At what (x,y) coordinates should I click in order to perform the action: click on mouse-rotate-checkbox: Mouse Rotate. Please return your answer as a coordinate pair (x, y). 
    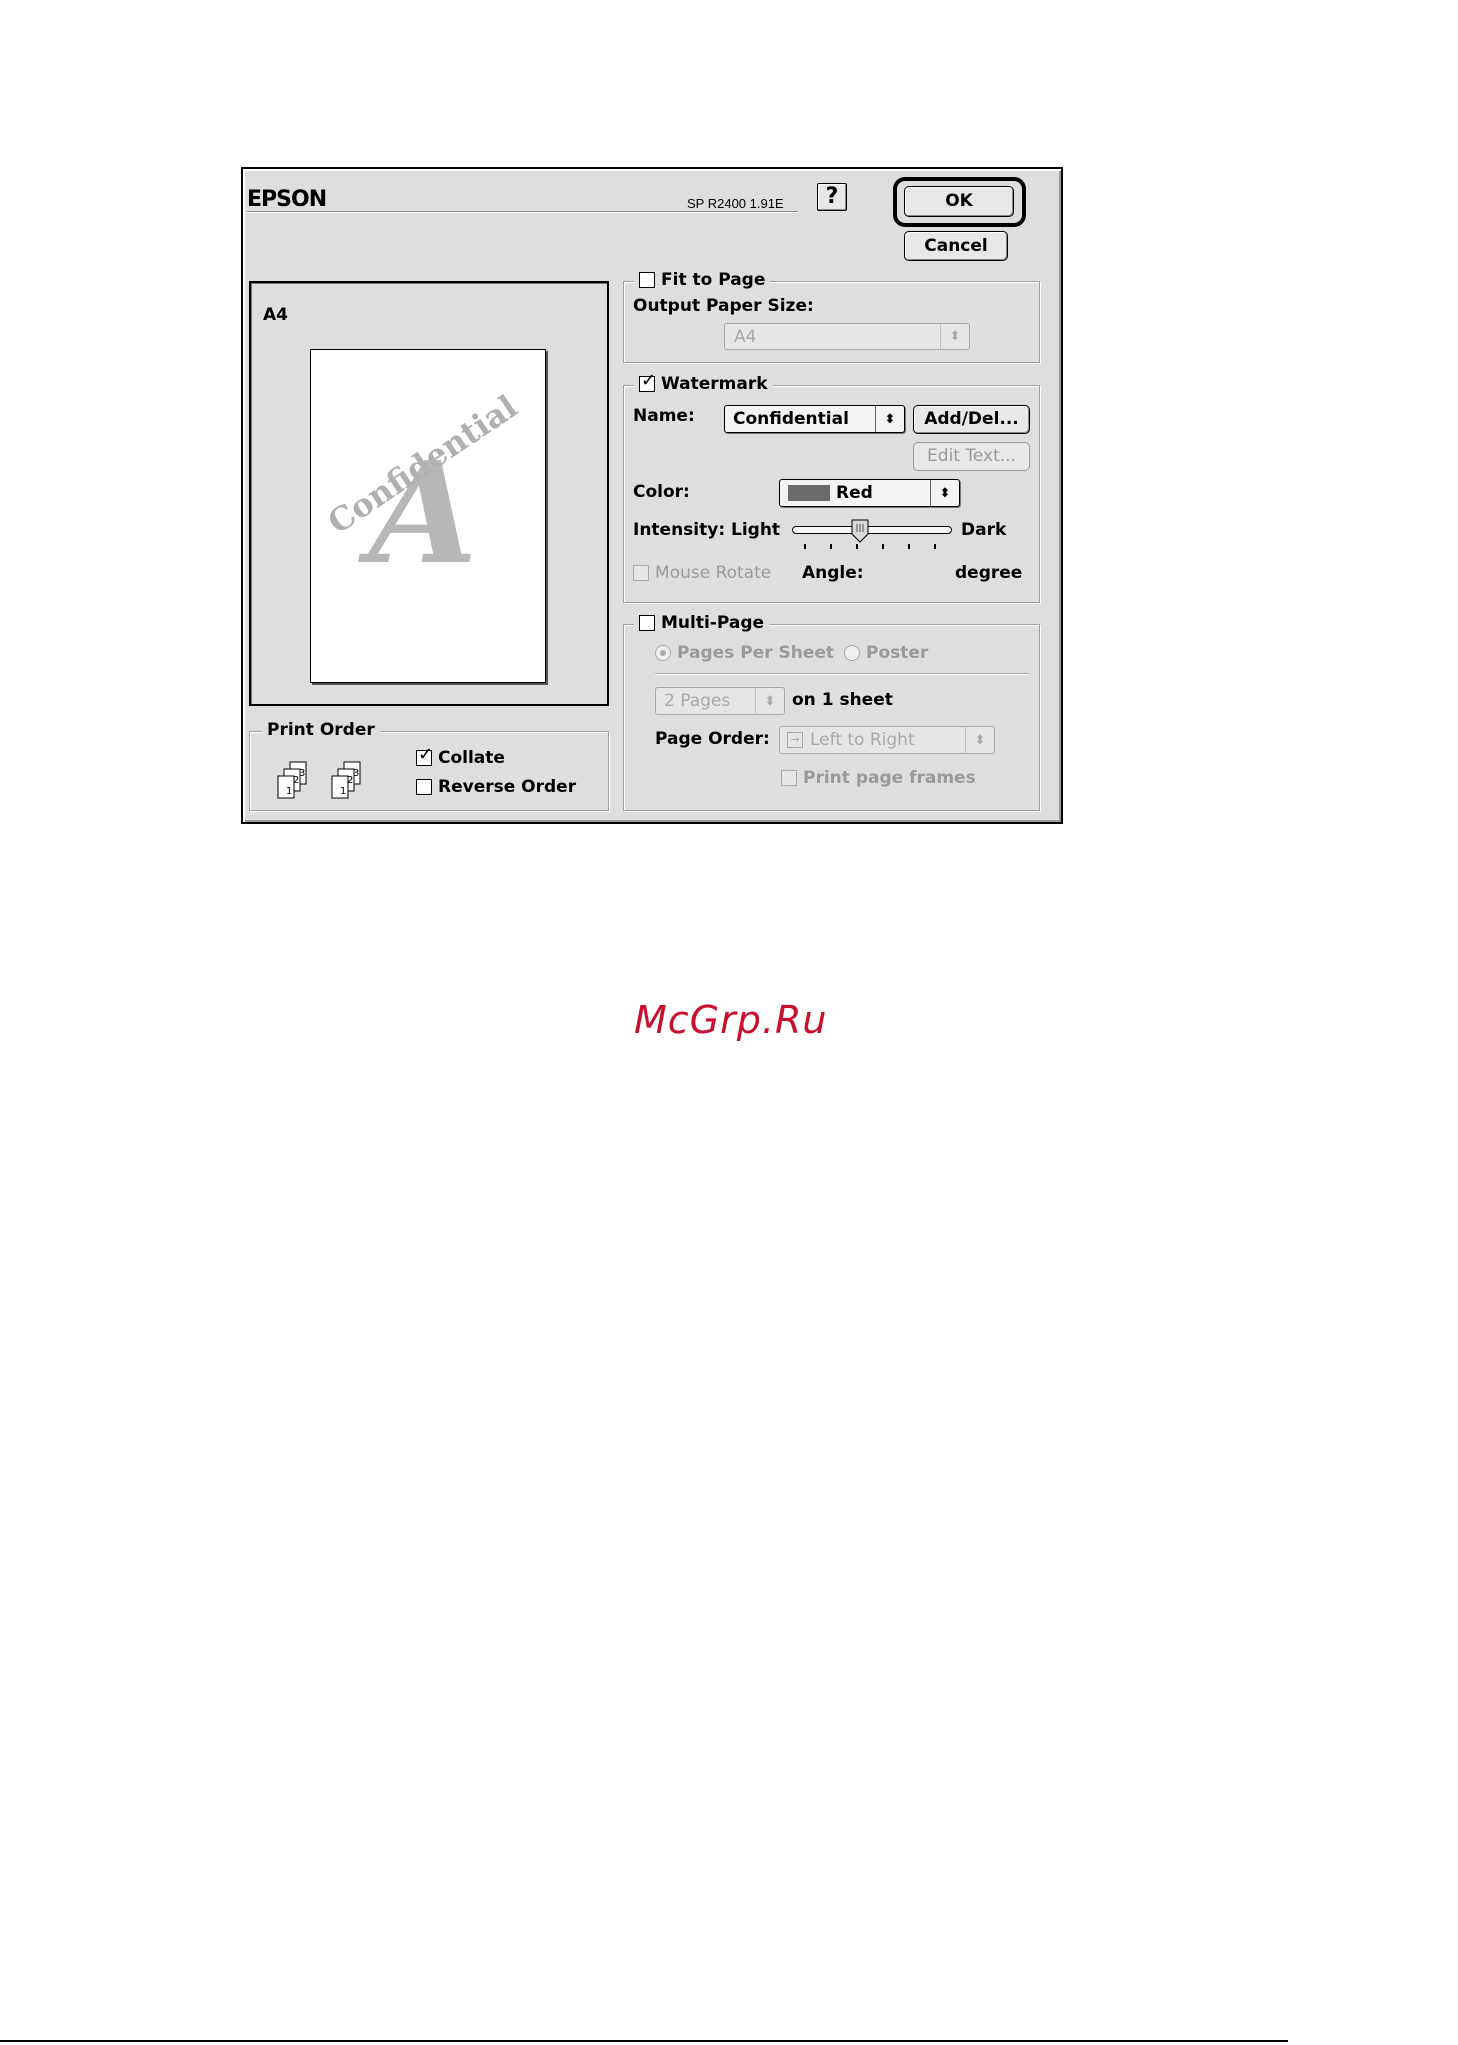
    Looking at the image, I should click on (702, 573).